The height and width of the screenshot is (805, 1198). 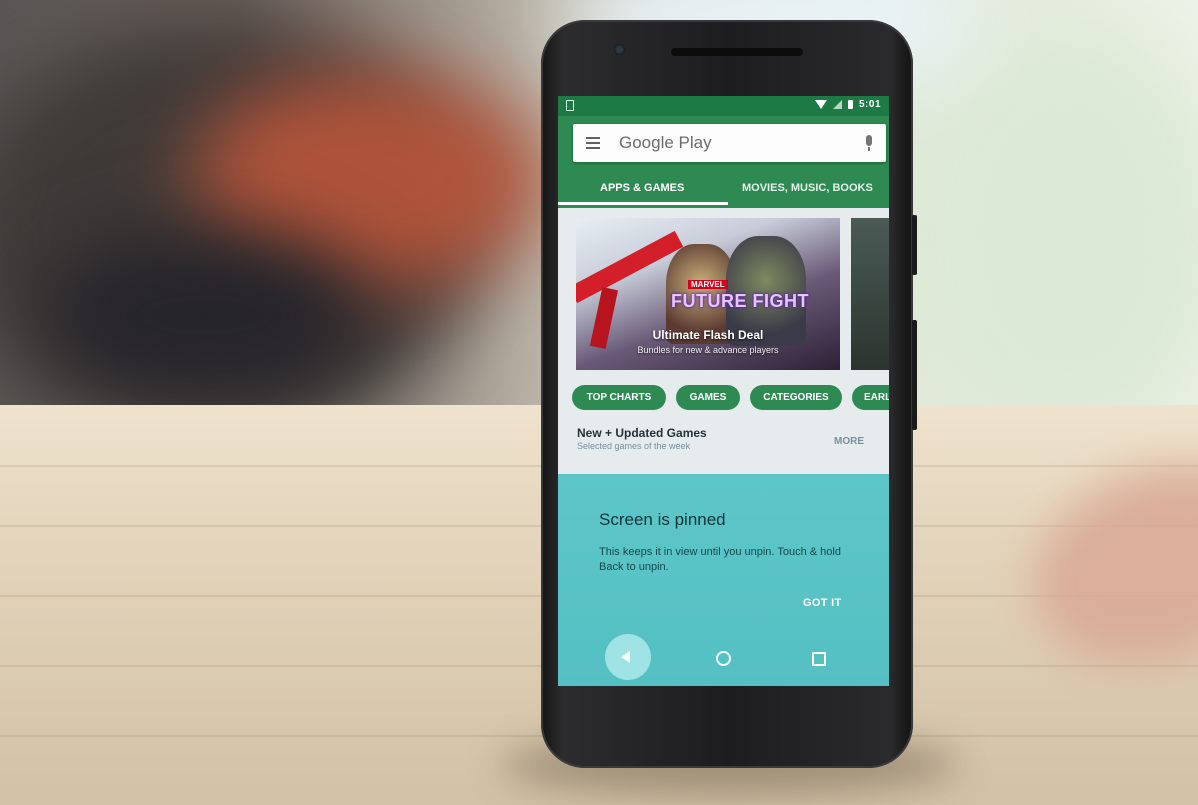 What do you see at coordinates (642, 433) in the screenshot?
I see `section-title: New + Updated Games` at bounding box center [642, 433].